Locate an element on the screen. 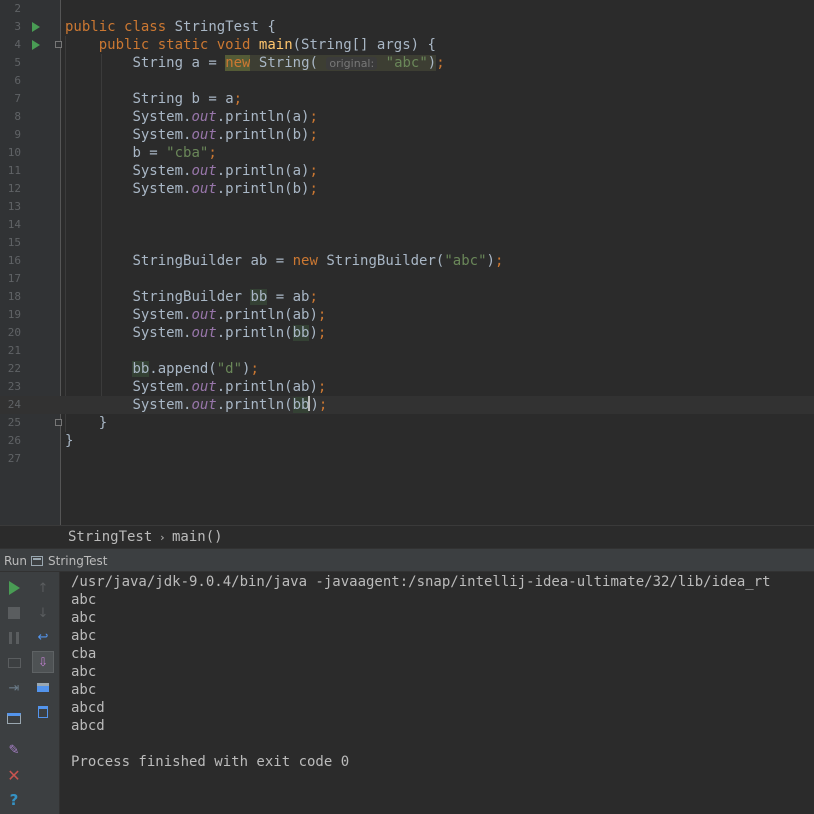  breadcrumb: StringTest › main() is located at coordinates (407, 536).